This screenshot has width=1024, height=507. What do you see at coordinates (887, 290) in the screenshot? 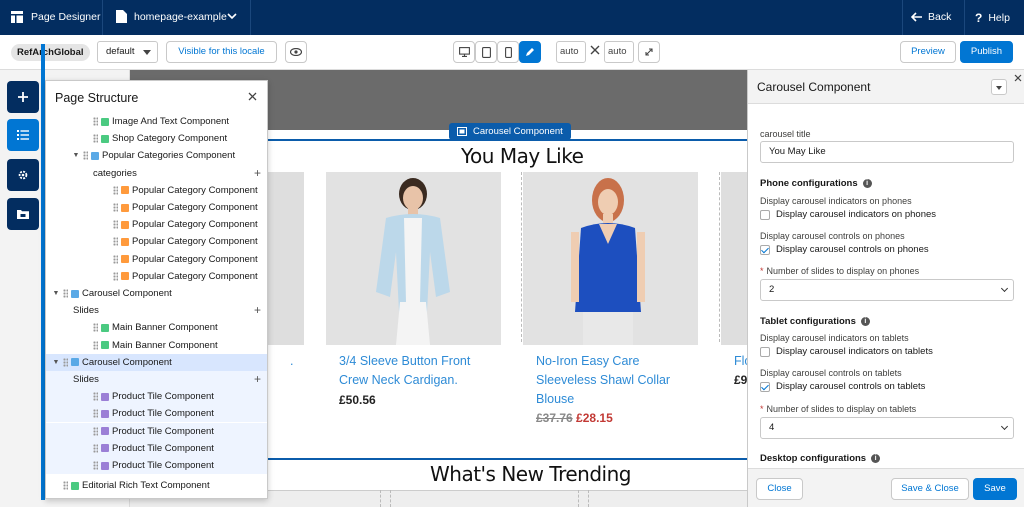
I see `phone-slides-select: 2` at bounding box center [887, 290].